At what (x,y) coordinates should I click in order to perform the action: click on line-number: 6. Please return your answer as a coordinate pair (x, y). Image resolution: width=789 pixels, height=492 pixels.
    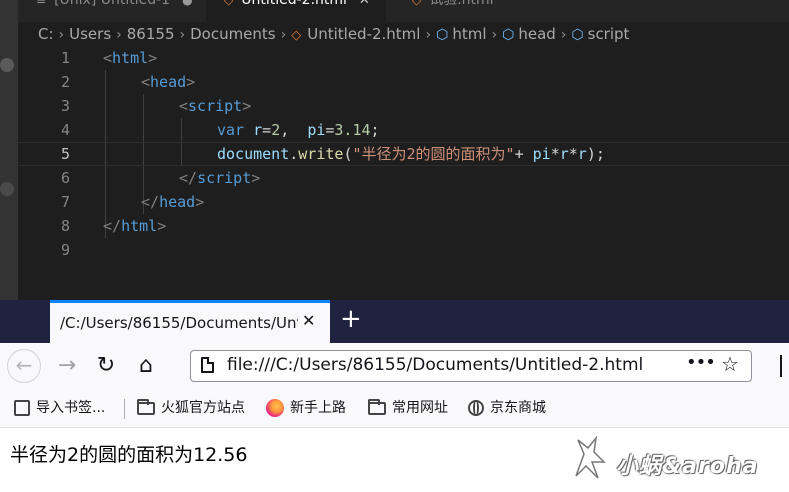
    Looking at the image, I should click on (65, 178).